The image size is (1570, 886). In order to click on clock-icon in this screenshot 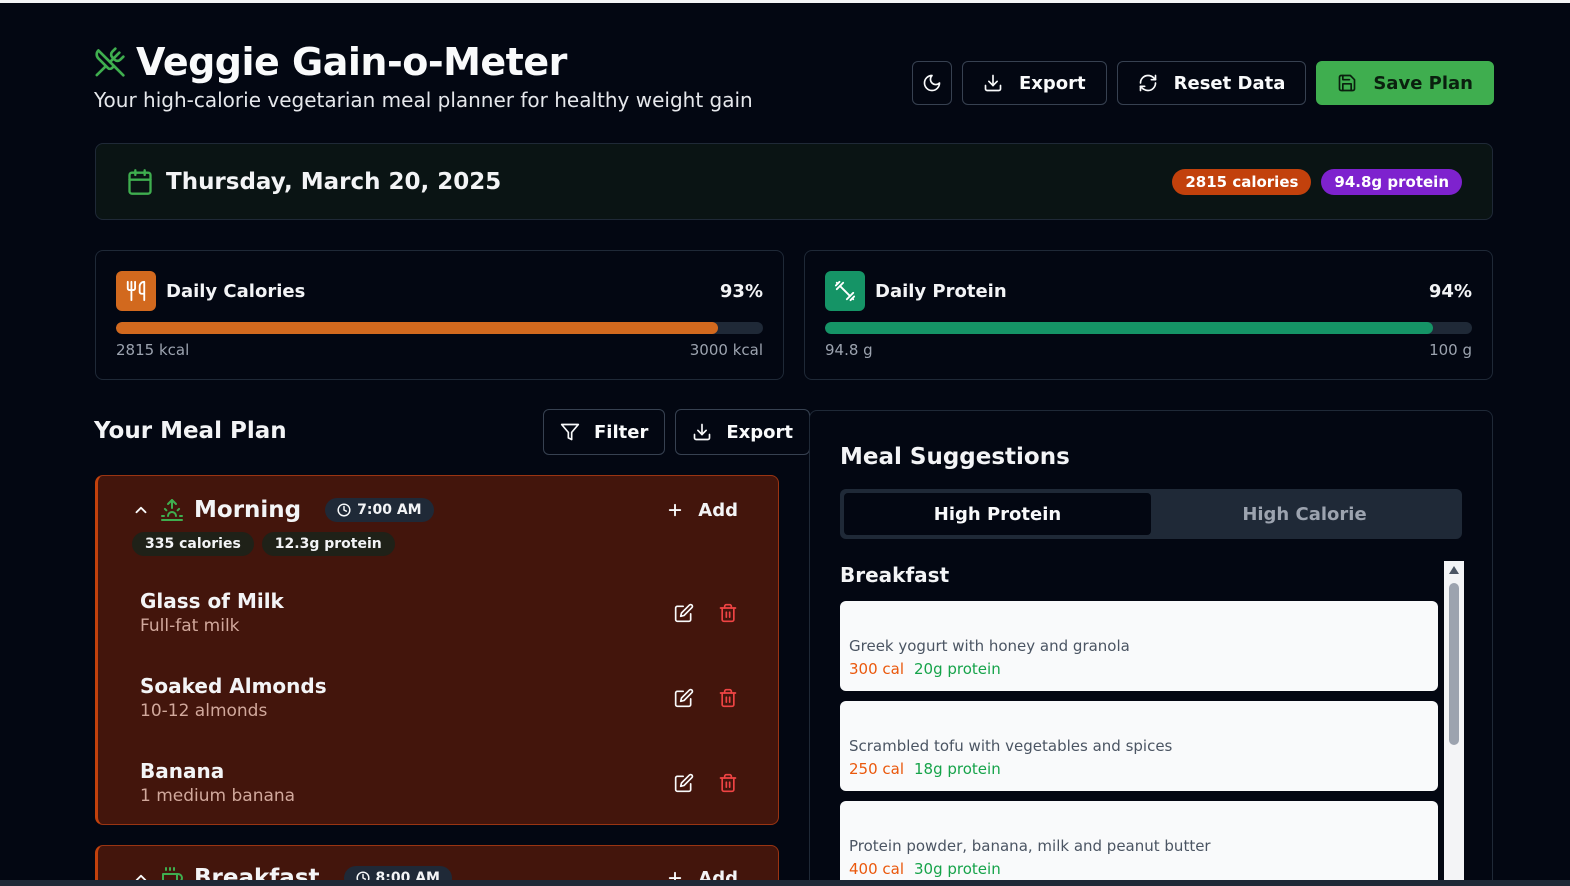, I will do `click(344, 510)`.